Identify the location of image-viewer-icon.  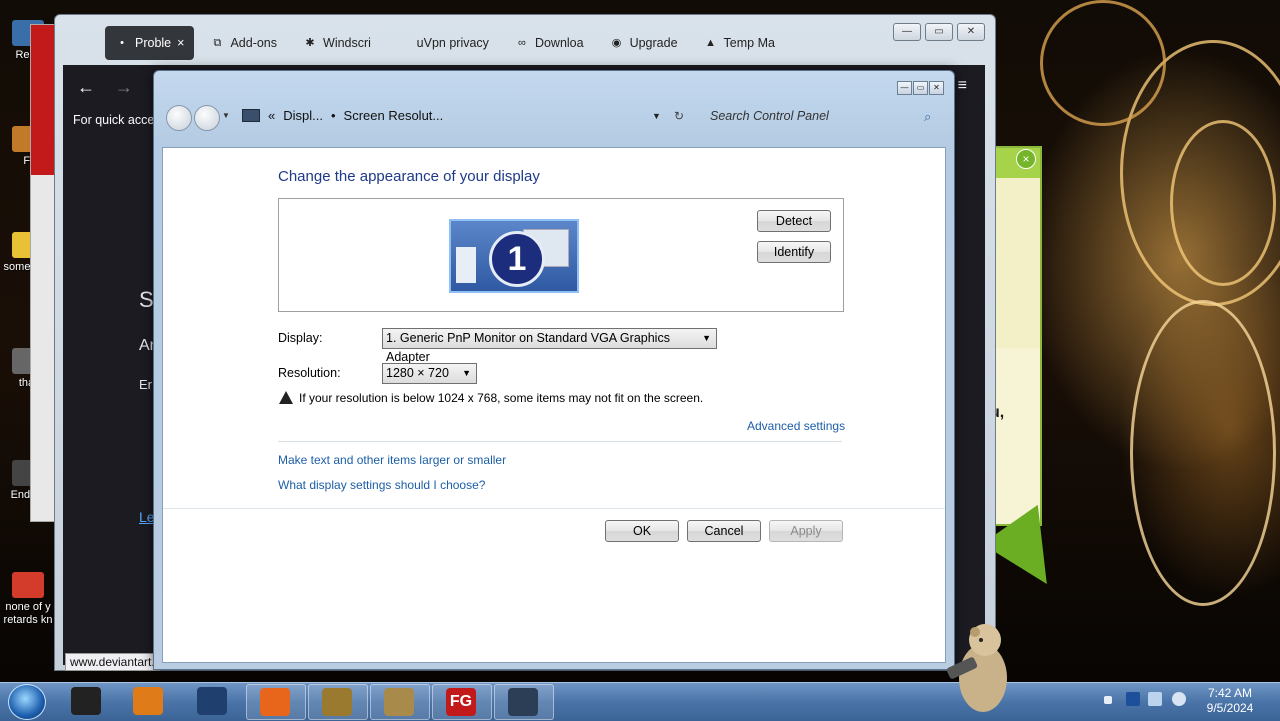
(337, 702).